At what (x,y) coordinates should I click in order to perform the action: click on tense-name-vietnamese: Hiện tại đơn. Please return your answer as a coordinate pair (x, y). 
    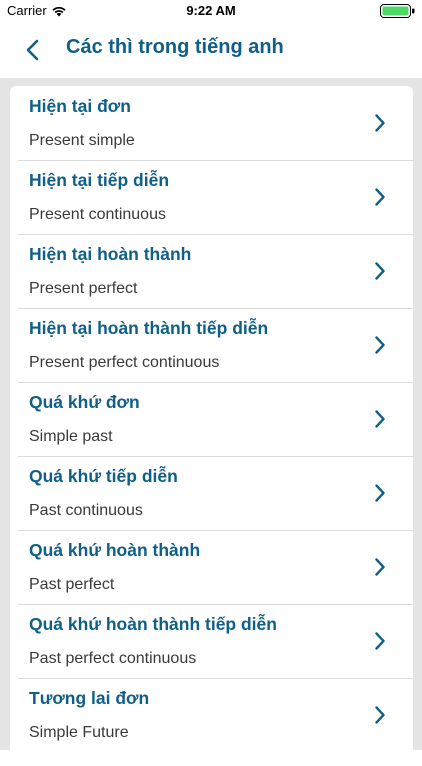
    Looking at the image, I should click on (80, 106).